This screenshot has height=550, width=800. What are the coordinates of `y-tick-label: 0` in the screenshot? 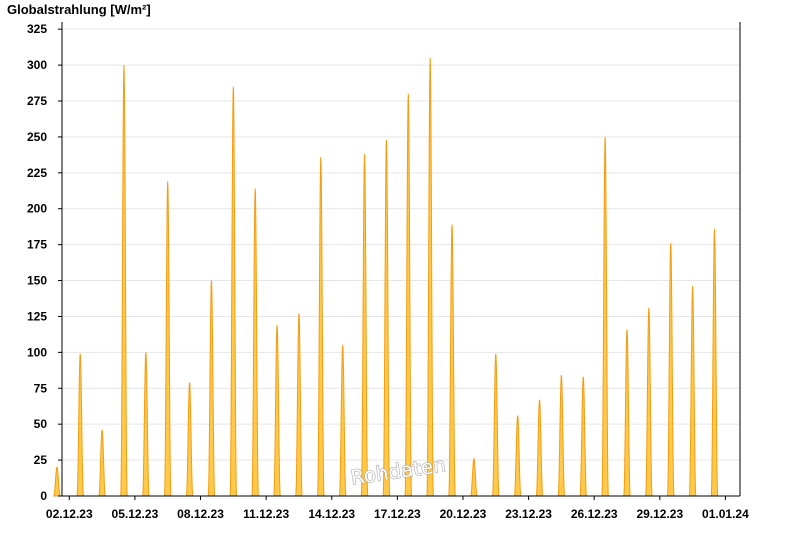 It's located at (43, 496).